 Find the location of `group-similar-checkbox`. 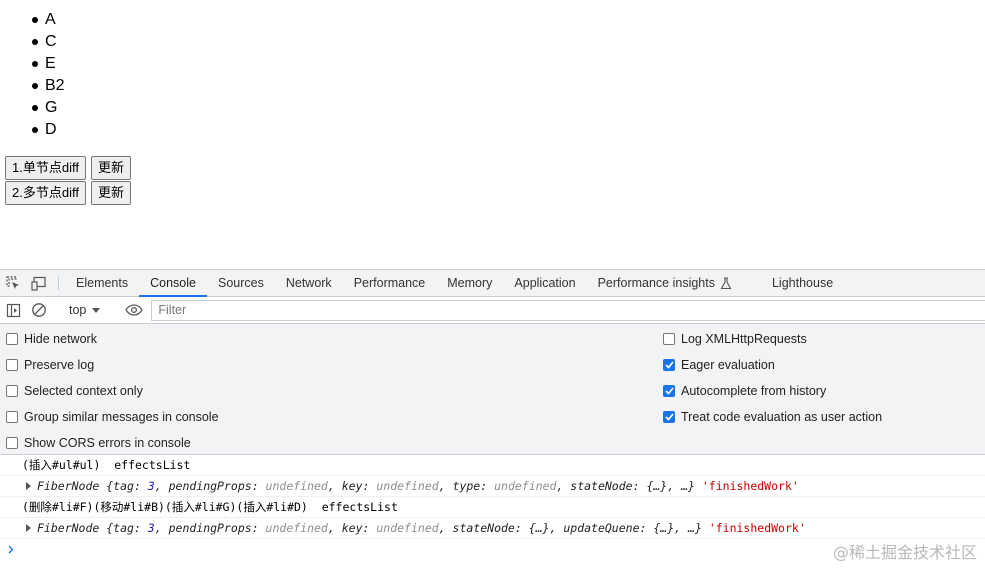

group-similar-checkbox is located at coordinates (12, 417).